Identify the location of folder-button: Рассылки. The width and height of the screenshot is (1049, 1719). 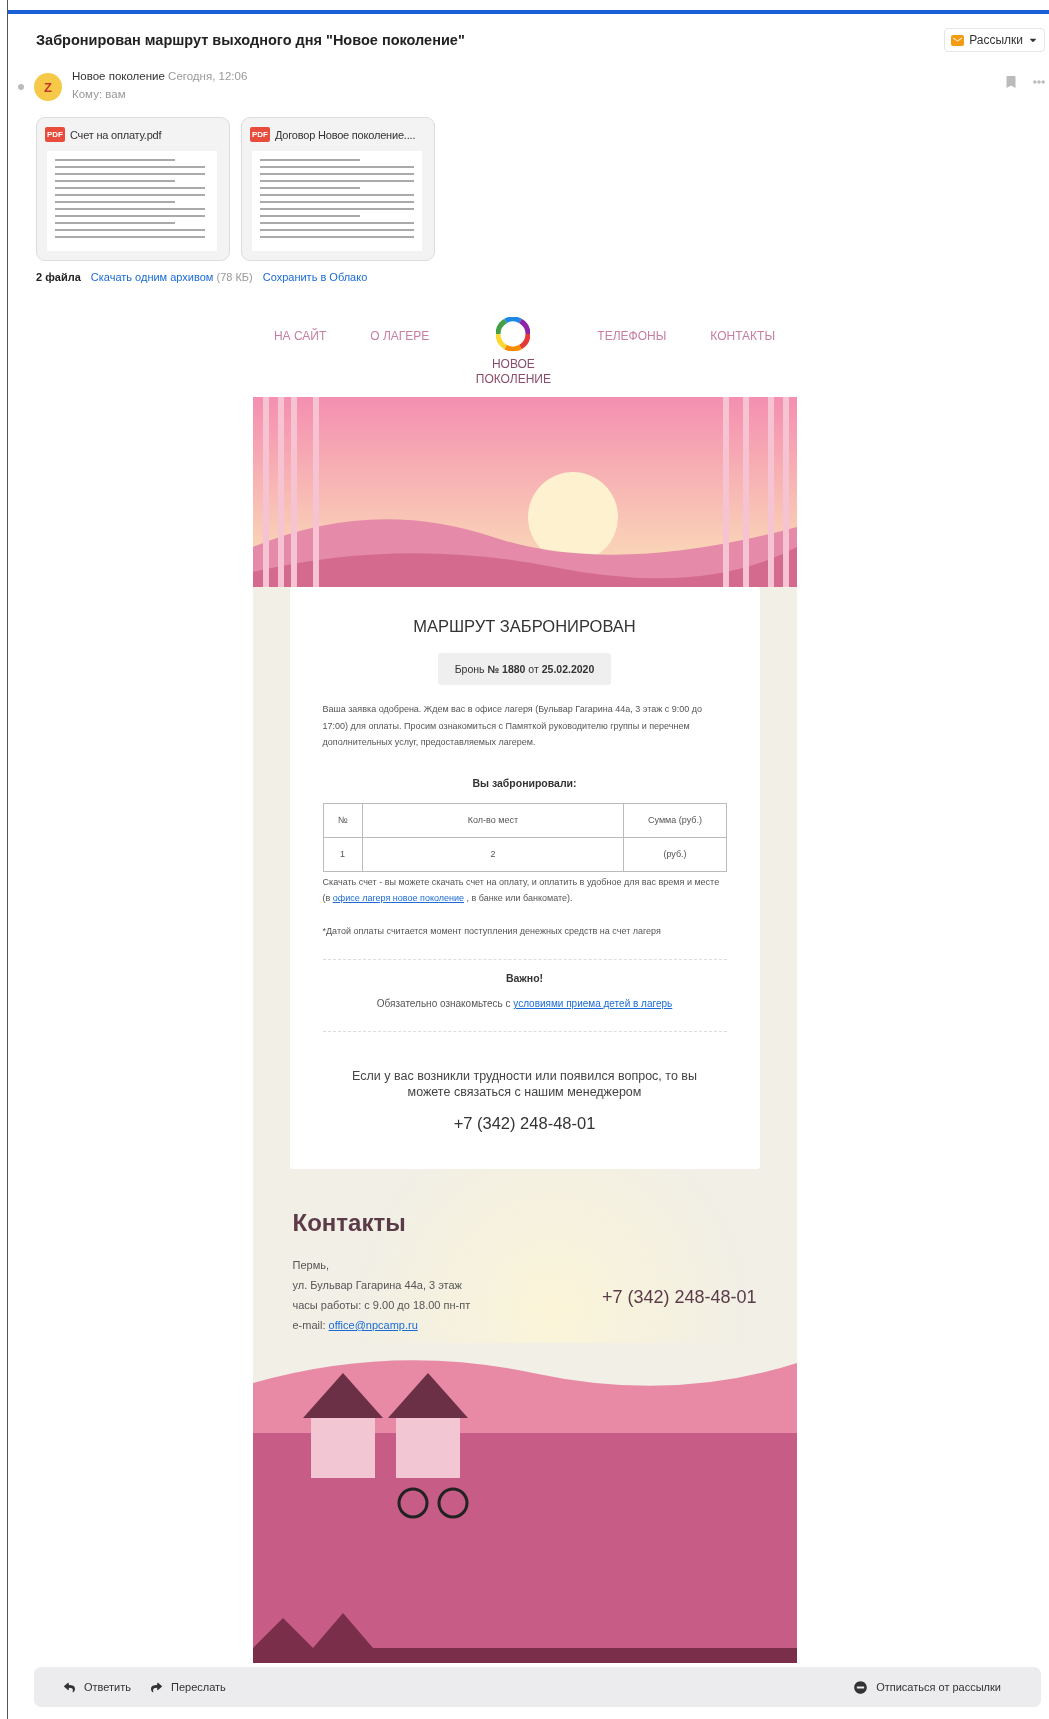
(994, 40).